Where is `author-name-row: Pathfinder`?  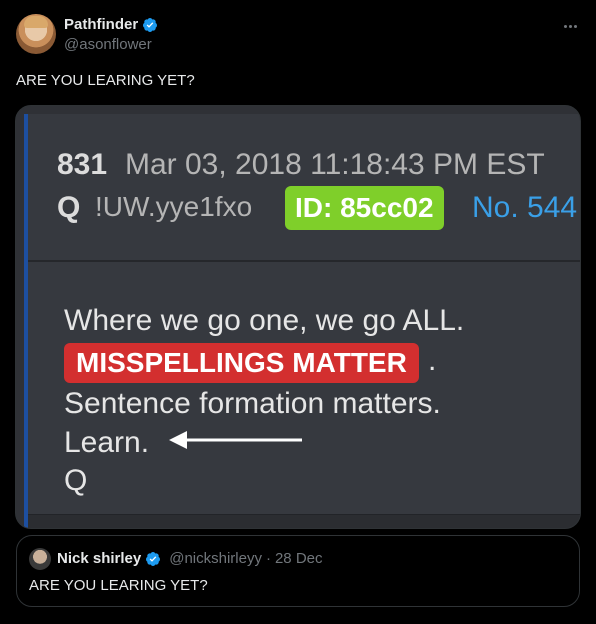
author-name-row: Pathfinder is located at coordinates (111, 24).